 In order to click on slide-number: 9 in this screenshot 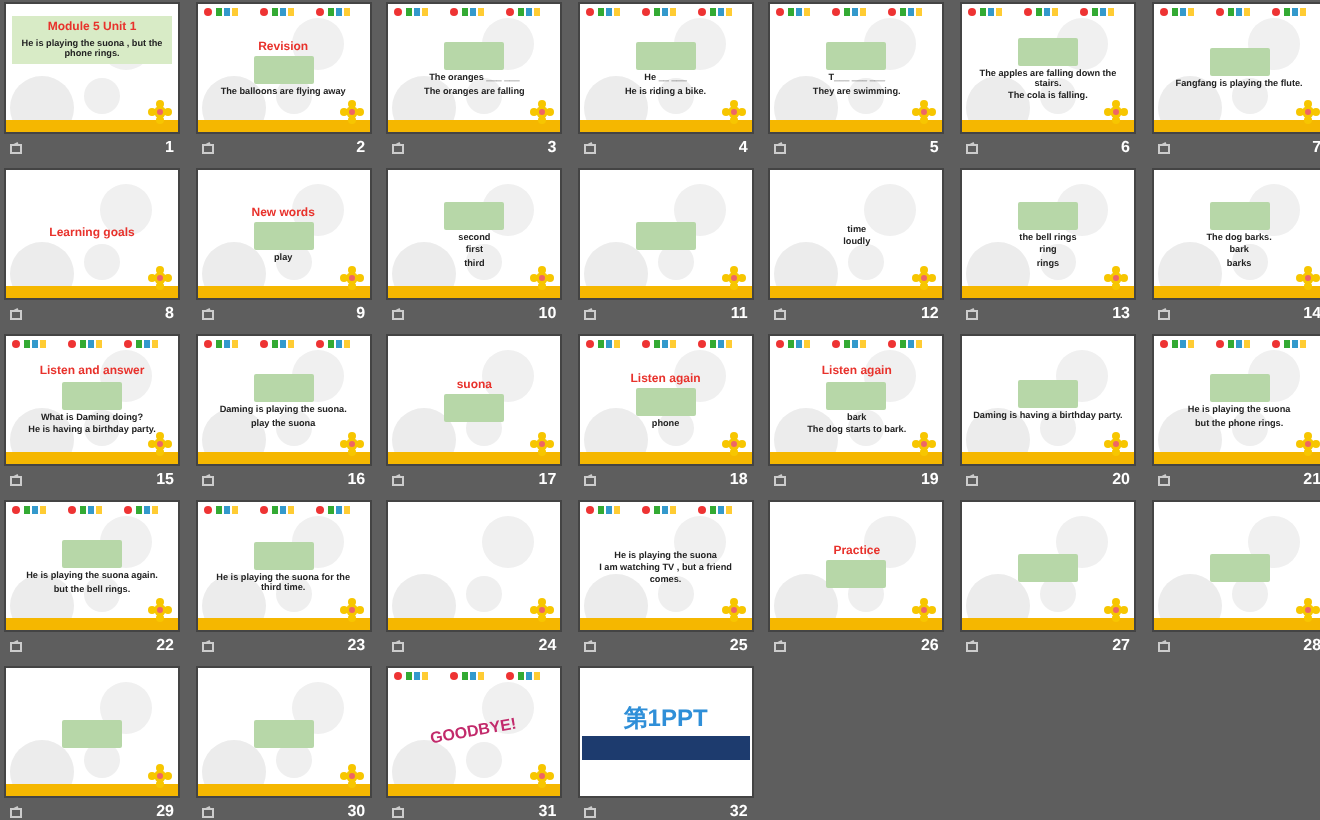, I will do `click(361, 314)`.